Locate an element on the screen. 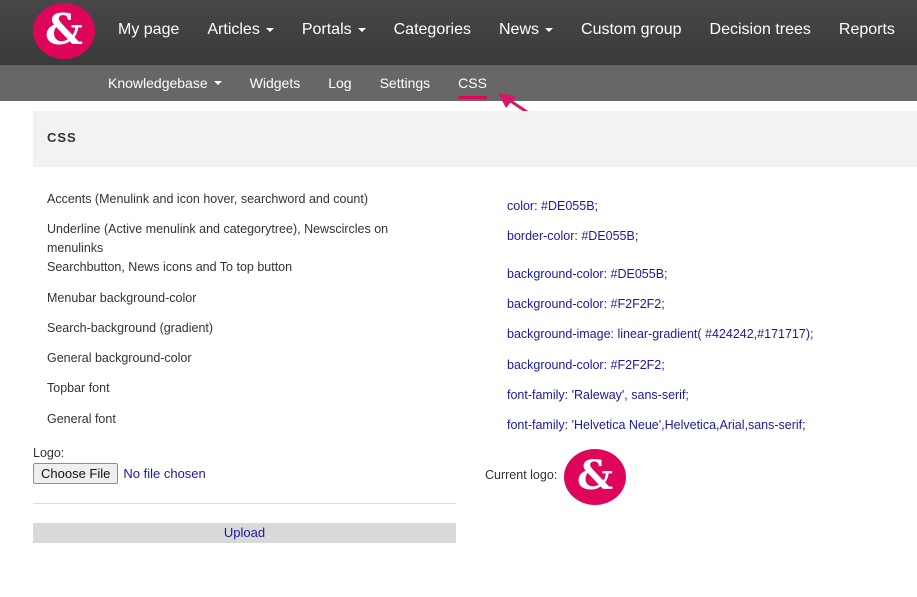 This screenshot has width=917, height=597. nav-label: Articles is located at coordinates (233, 29).